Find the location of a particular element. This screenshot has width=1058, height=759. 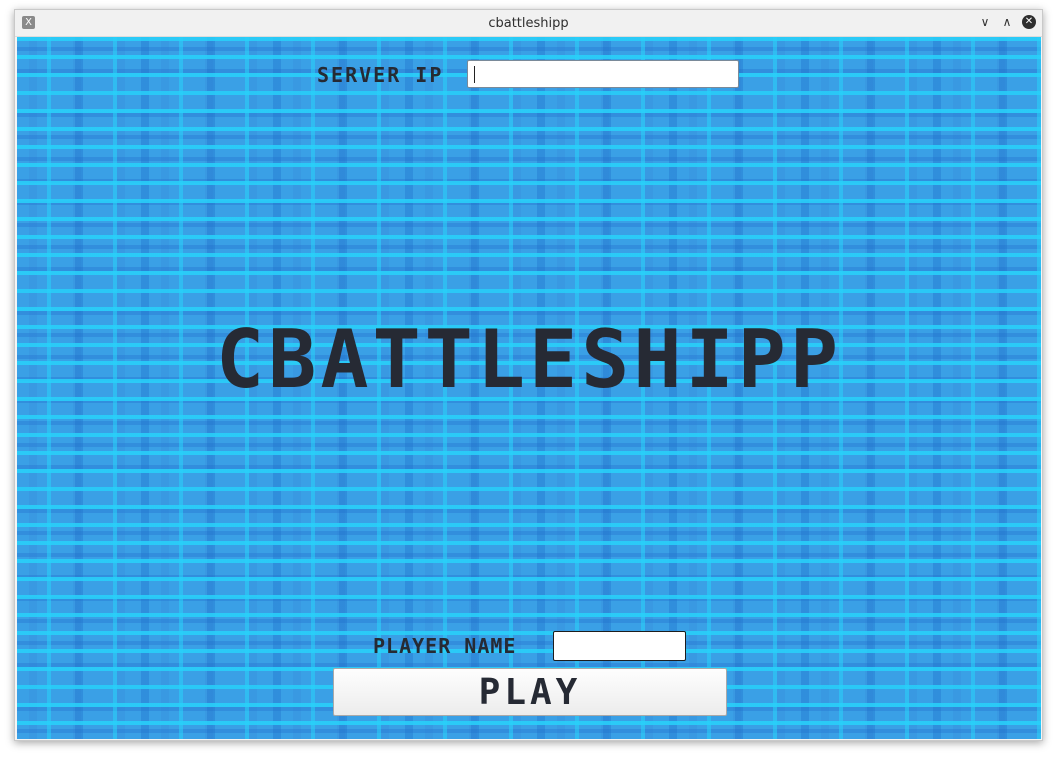

window-title: cbattleshipp is located at coordinates (528, 23).